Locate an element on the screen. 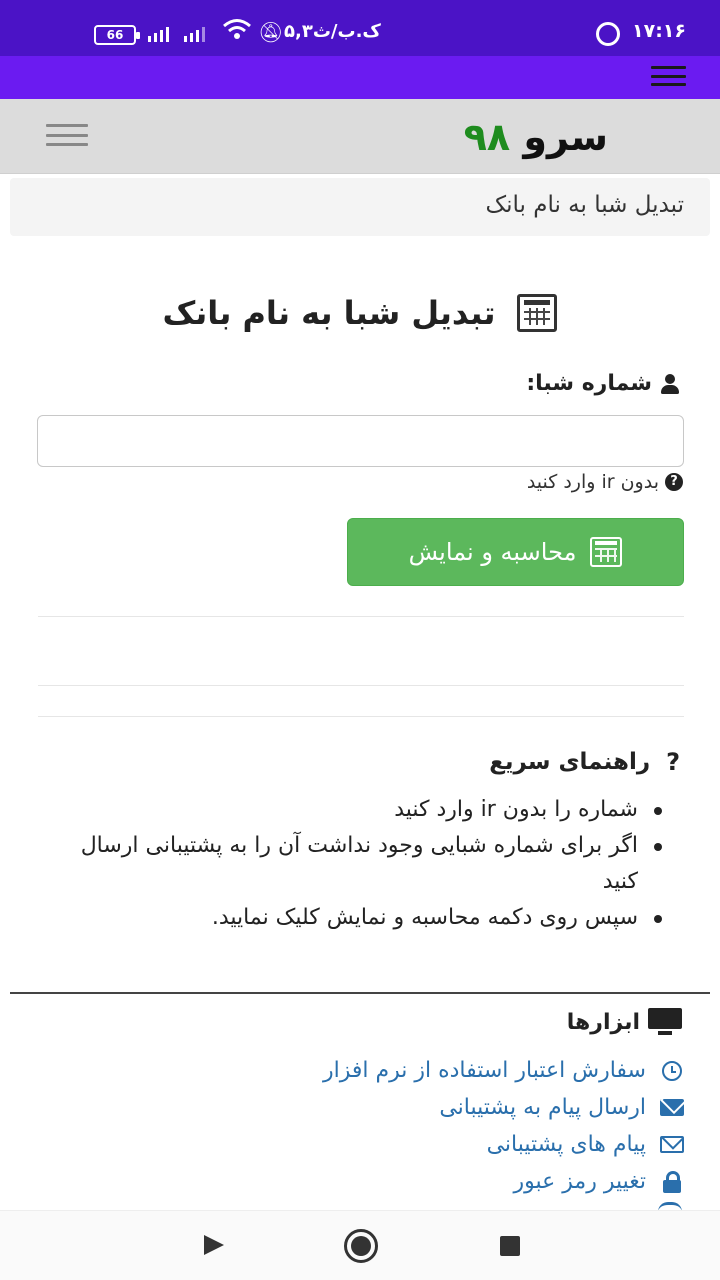 Image resolution: width=720 pixels, height=1280 pixels. recent-apps-icon is located at coordinates (510, 1246).